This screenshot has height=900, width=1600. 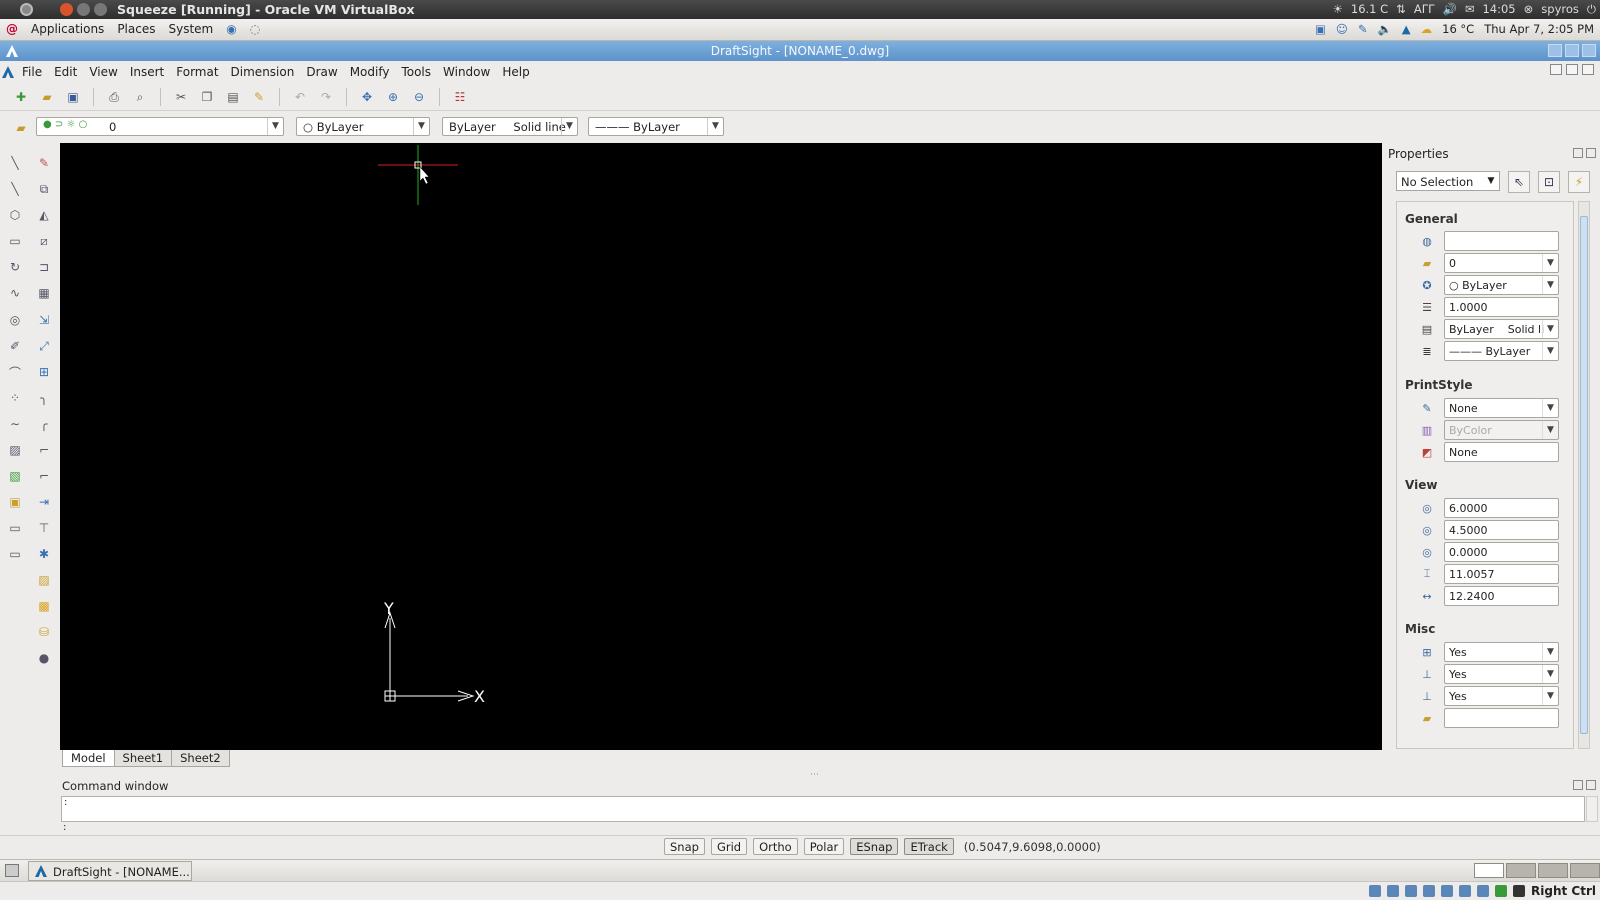 I want to click on toggle-pickadd-icon: ⚡, so click(x=1579, y=182).